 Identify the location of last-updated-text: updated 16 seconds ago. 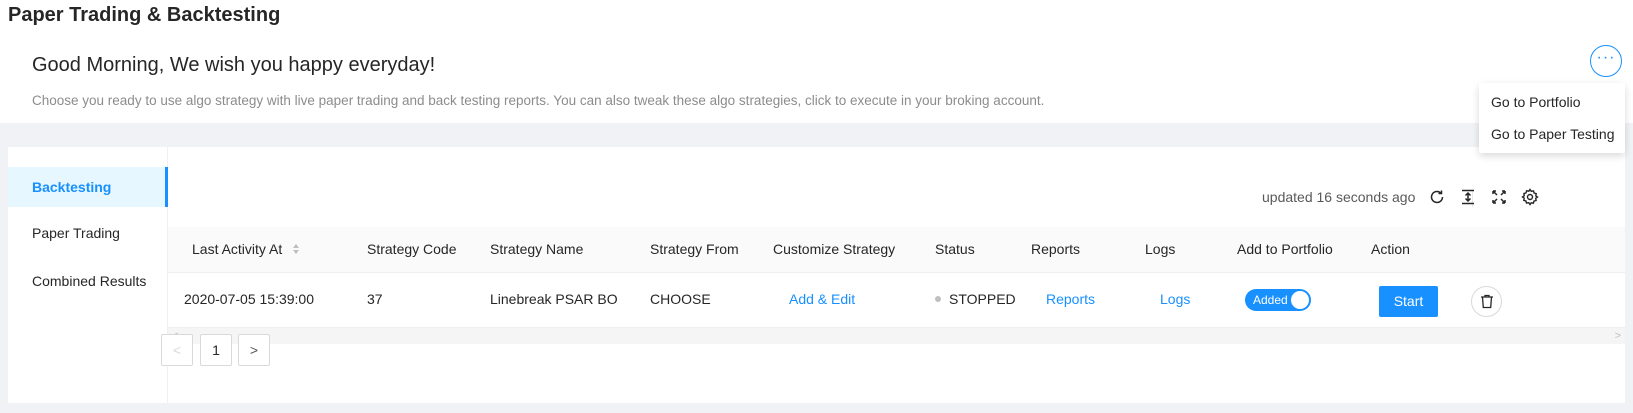
(1339, 197).